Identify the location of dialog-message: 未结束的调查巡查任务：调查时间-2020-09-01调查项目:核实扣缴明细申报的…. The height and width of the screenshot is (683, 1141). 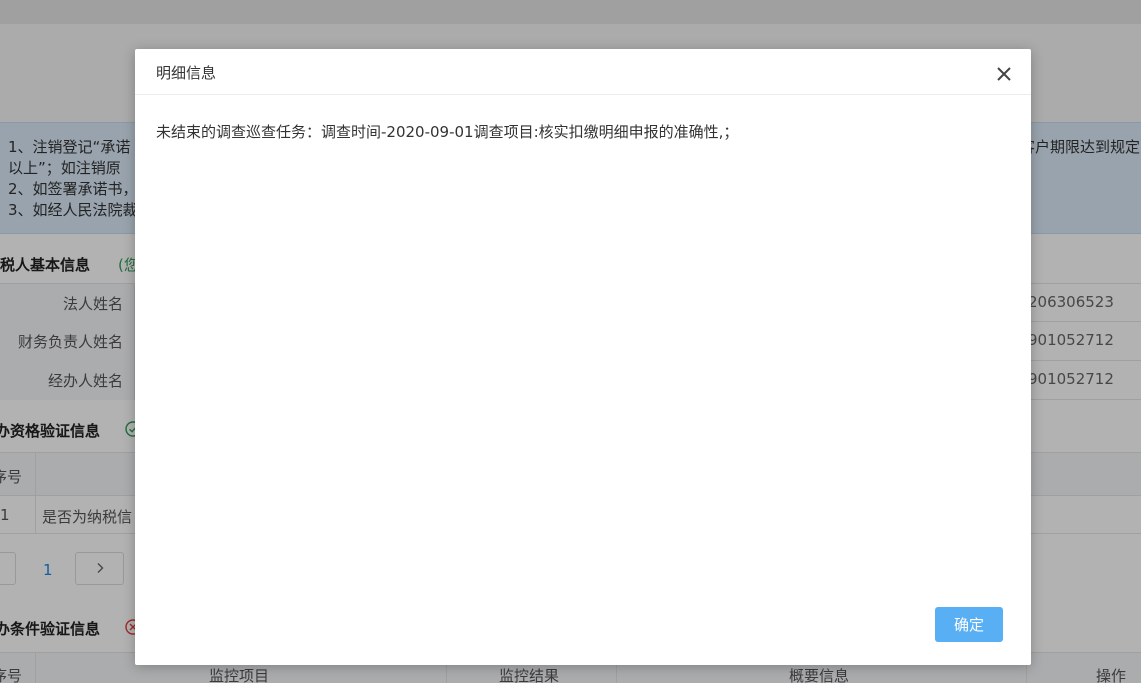
(447, 132).